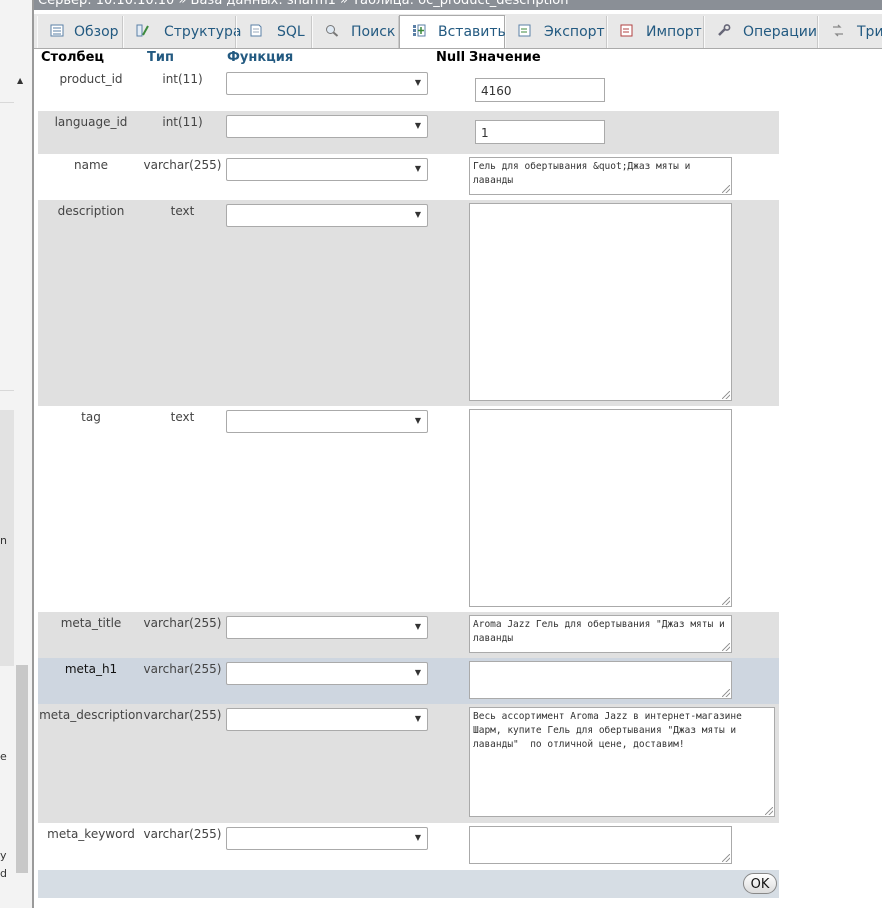  What do you see at coordinates (540, 132) in the screenshot?
I see `value-input: 1` at bounding box center [540, 132].